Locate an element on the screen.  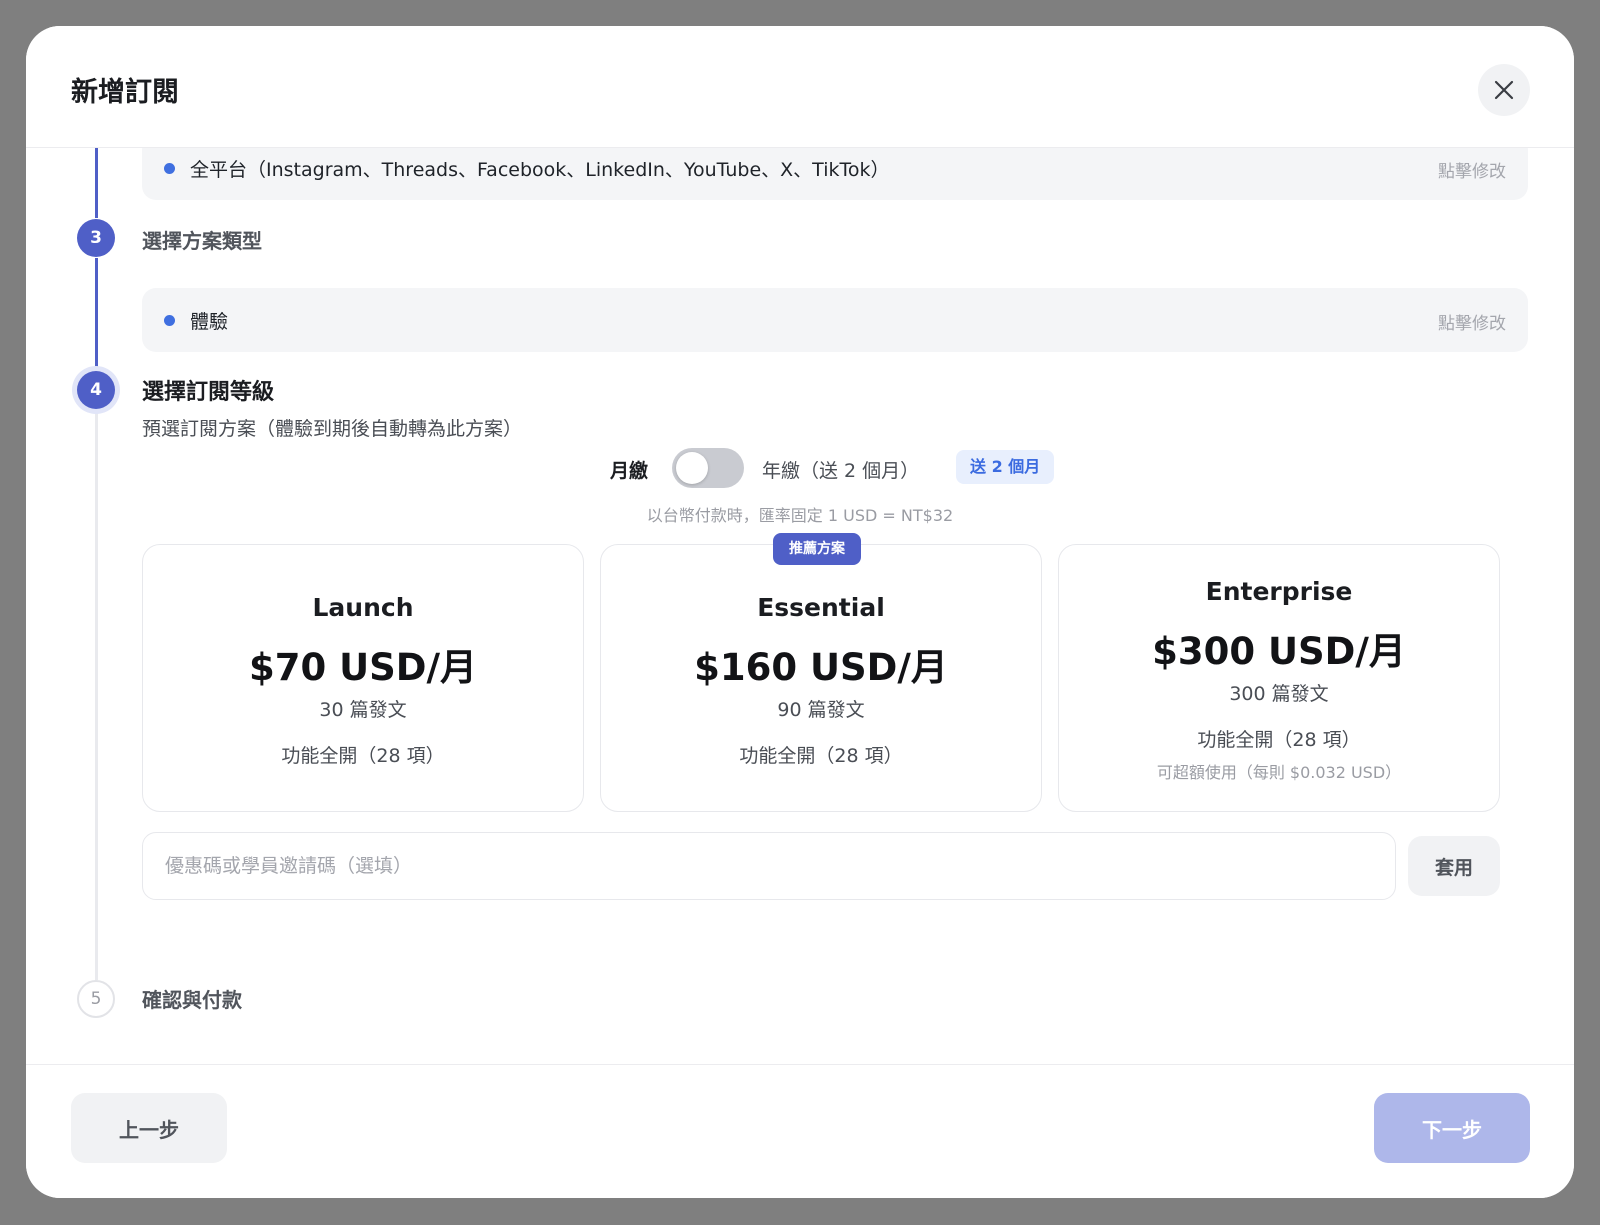
step-5-title: 確認與付款 is located at coordinates (192, 1000).